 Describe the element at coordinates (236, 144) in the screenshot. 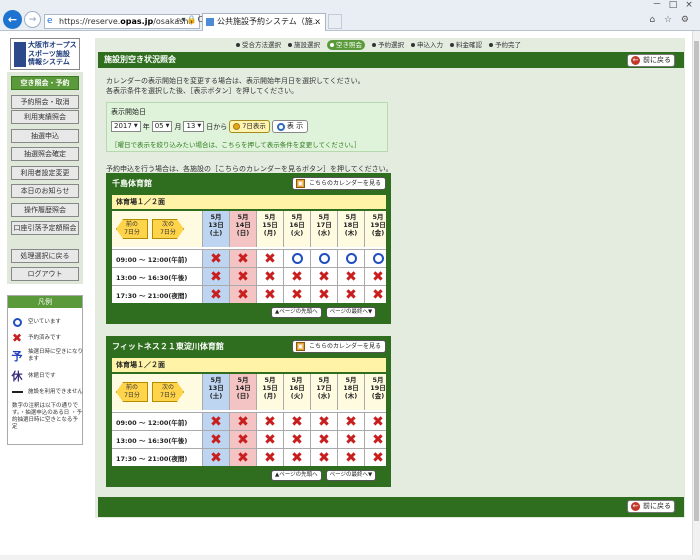

I see `filter-note-link: ［曜日で表示を絞り込みたい場合は、こちらを押して表示条件を変更してください。］` at that location.